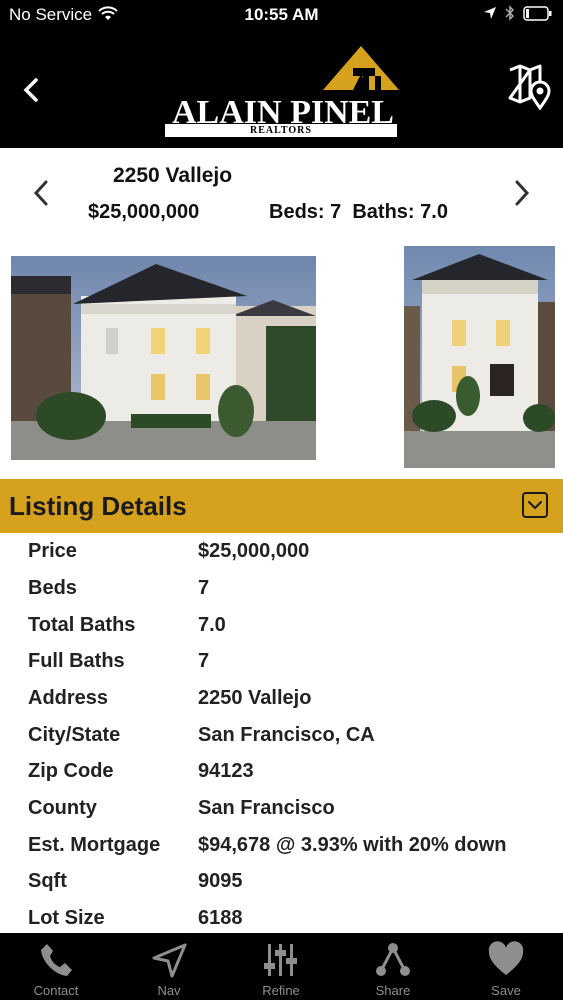 This screenshot has width=563, height=1000. I want to click on next-listing-button, so click(522, 193).